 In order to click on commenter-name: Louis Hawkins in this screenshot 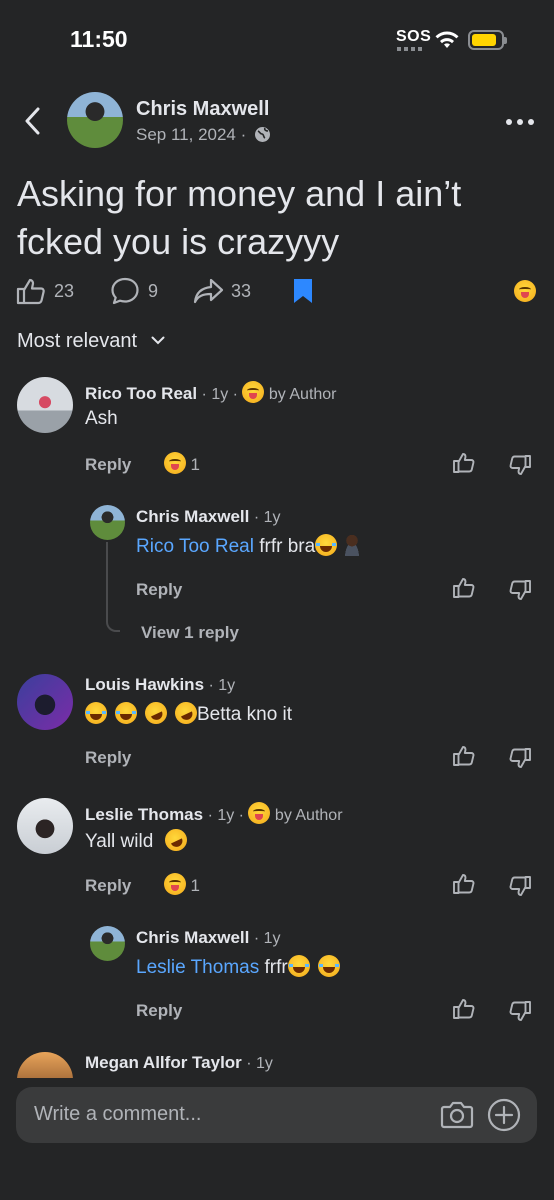, I will do `click(144, 684)`.